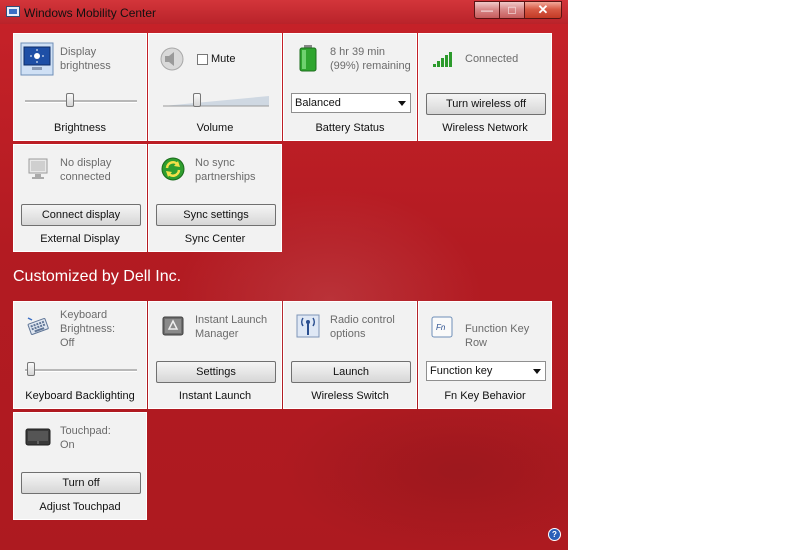  I want to click on keyboard-backlighting-caption: Keyboard Backlighting, so click(80, 396).